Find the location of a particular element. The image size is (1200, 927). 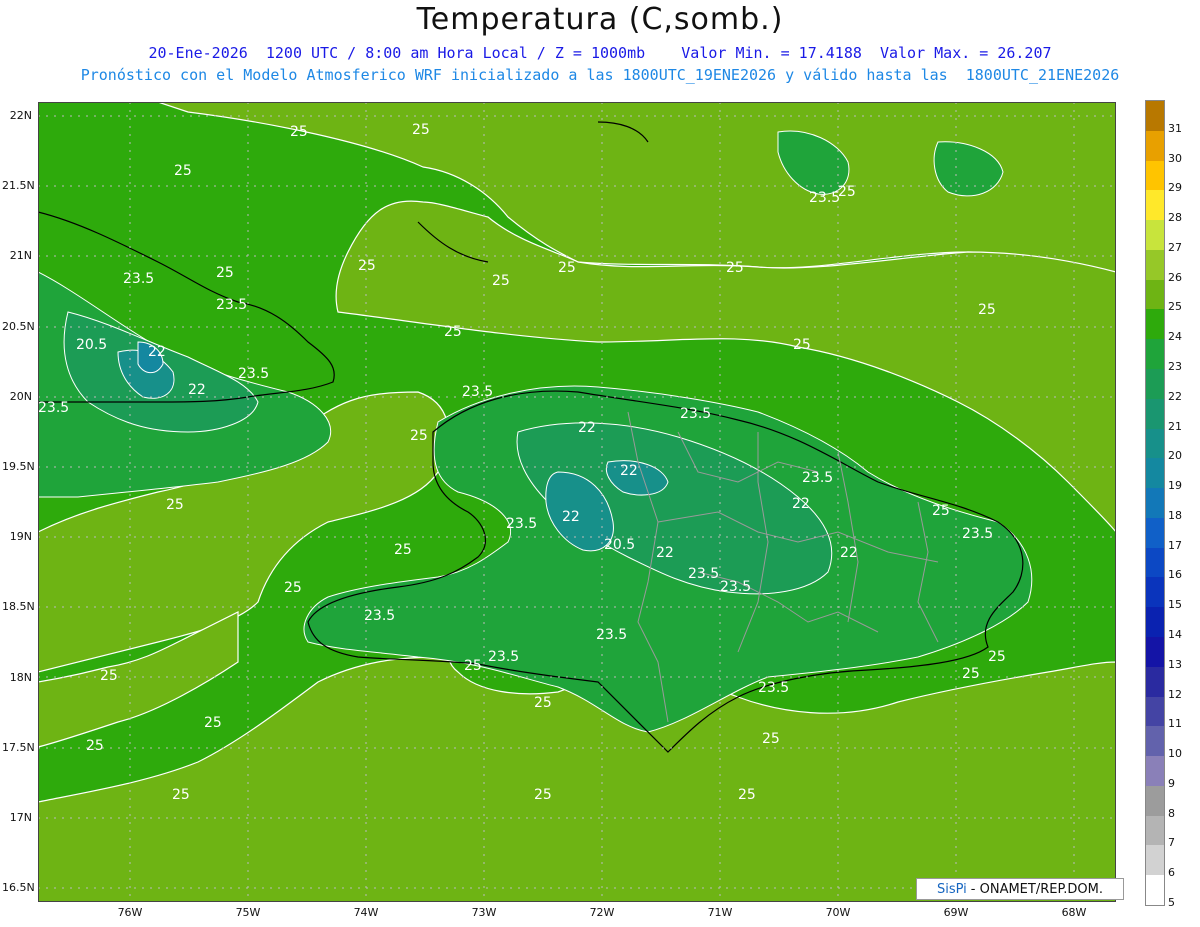

colorbar-label: 21 is located at coordinates (1175, 426).